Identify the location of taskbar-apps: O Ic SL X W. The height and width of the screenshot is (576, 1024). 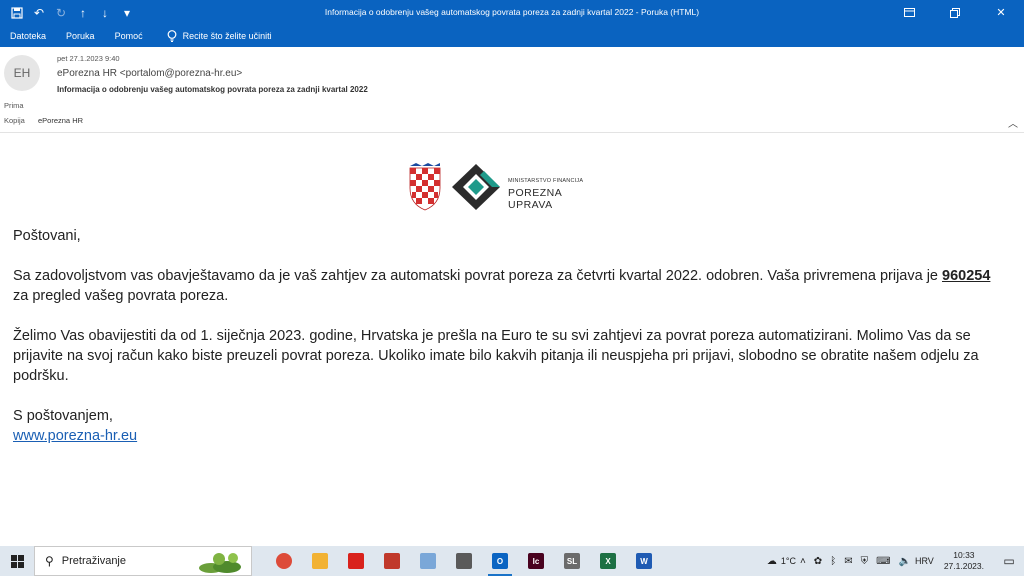
(464, 561).